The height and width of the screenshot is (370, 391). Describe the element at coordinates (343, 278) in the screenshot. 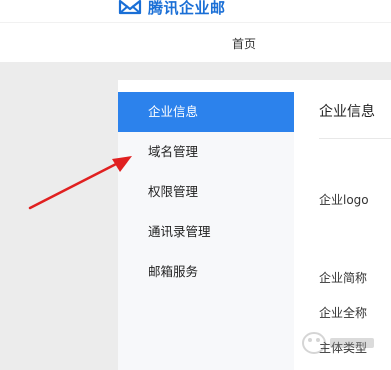

I see `field-label-short-name: 企业简称` at that location.